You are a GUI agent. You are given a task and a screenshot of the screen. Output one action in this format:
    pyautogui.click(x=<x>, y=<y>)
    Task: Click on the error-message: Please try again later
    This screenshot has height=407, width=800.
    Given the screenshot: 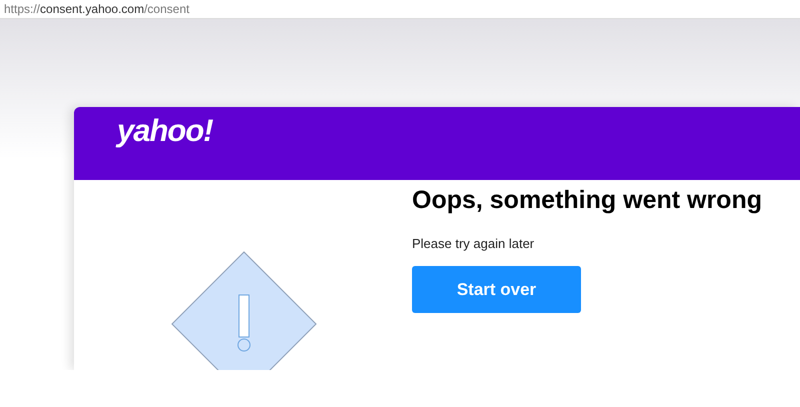 What is the action you would take?
    pyautogui.click(x=474, y=244)
    